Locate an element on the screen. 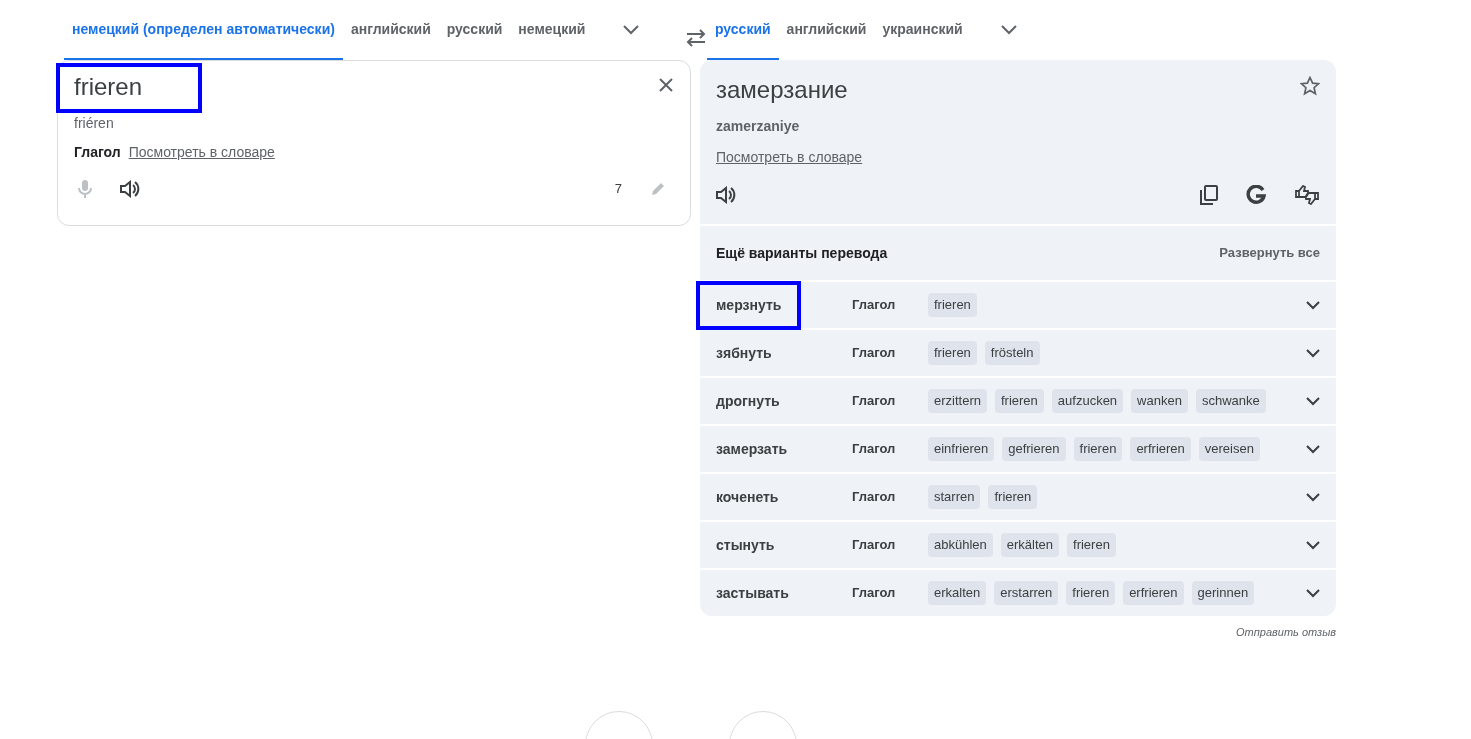 The image size is (1471, 739). translation-row: дрогнуть Глагол erzittern frieren aufzucken wanken schwanke is located at coordinates (1018, 400).